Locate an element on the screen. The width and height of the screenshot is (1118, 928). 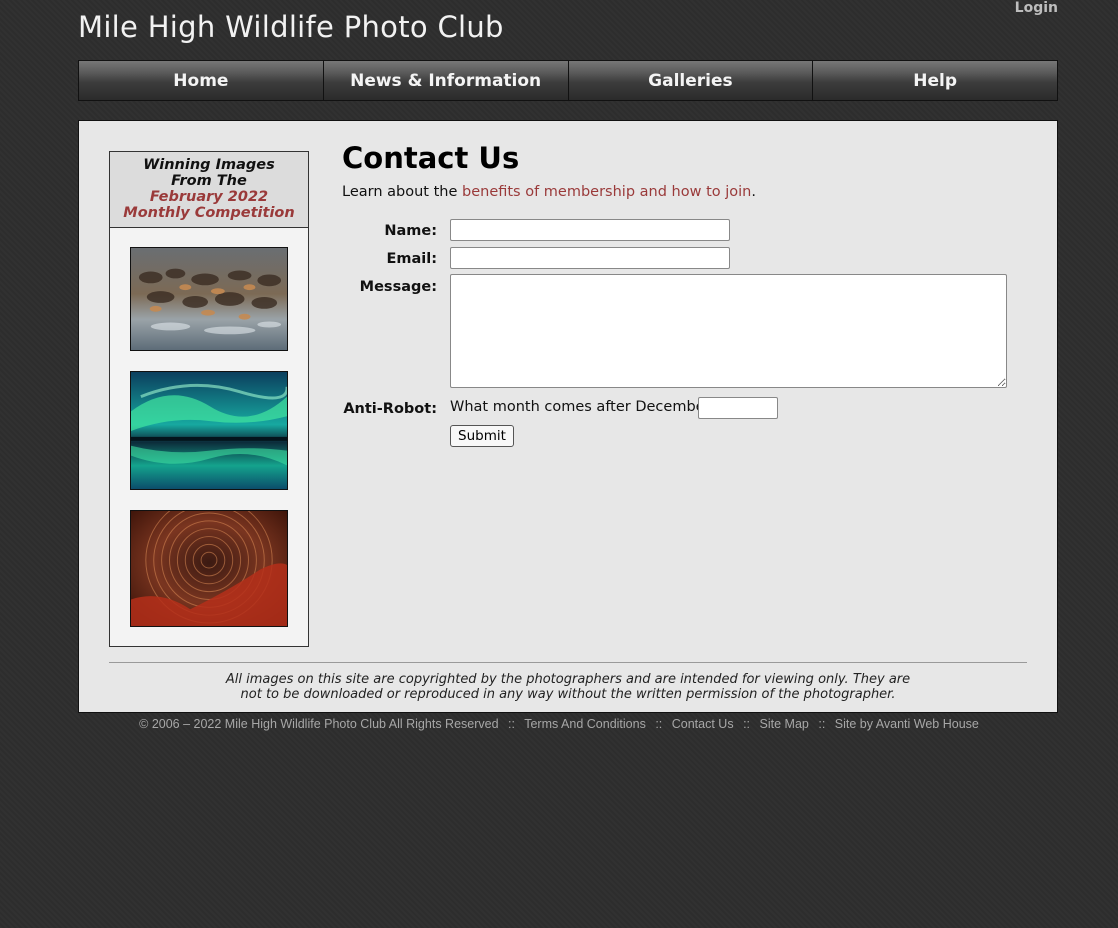
nav-item-home: Home is located at coordinates (201, 80).